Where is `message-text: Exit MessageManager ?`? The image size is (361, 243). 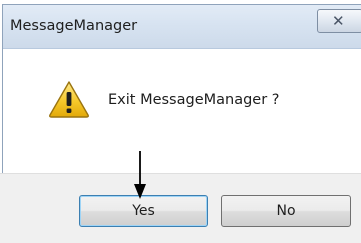
message-text: Exit MessageManager ? is located at coordinates (194, 100).